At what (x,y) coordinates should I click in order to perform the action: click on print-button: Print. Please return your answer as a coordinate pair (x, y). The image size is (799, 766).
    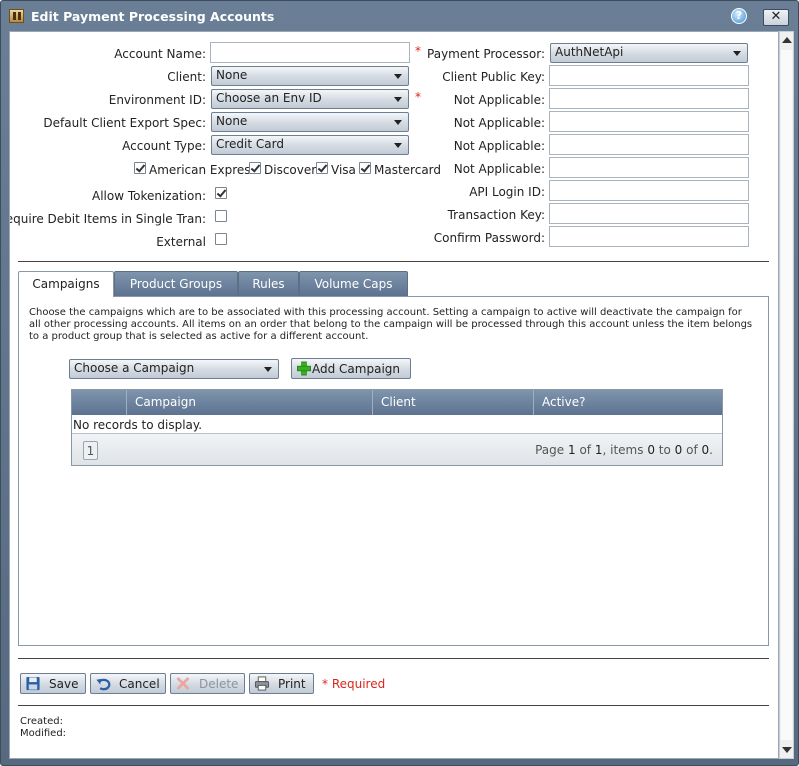
    Looking at the image, I should click on (281, 683).